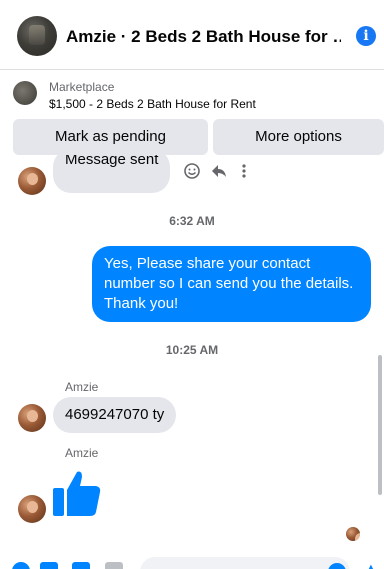 Image resolution: width=384 pixels, height=569 pixels. What do you see at coordinates (245, 563) in the screenshot?
I see `message-input` at bounding box center [245, 563].